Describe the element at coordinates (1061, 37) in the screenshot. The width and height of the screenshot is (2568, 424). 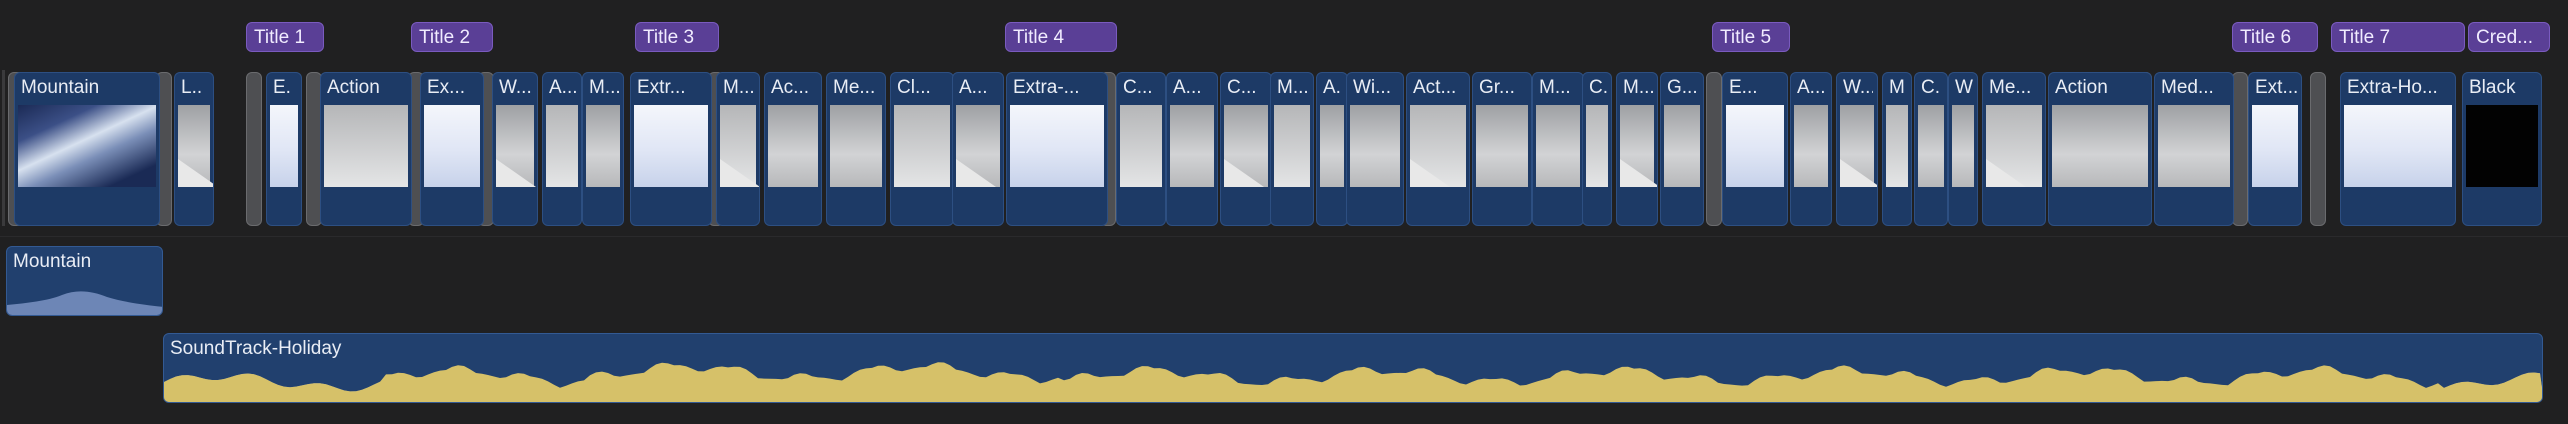
I see `title-clip-4: Title 4` at that location.